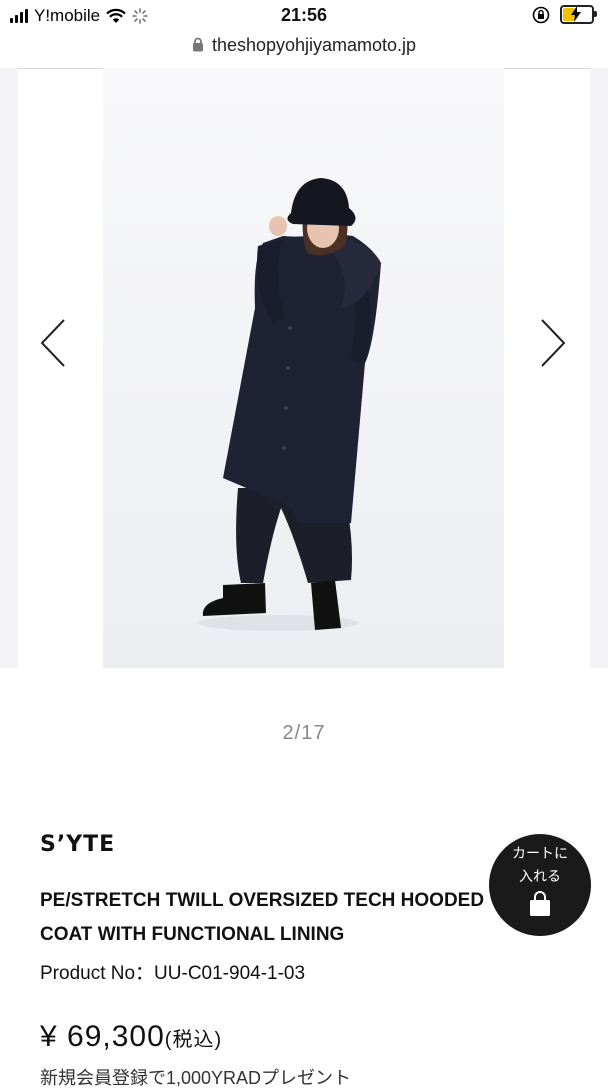 The height and width of the screenshot is (1090, 608). I want to click on shopping-bag-icon, so click(540, 903).